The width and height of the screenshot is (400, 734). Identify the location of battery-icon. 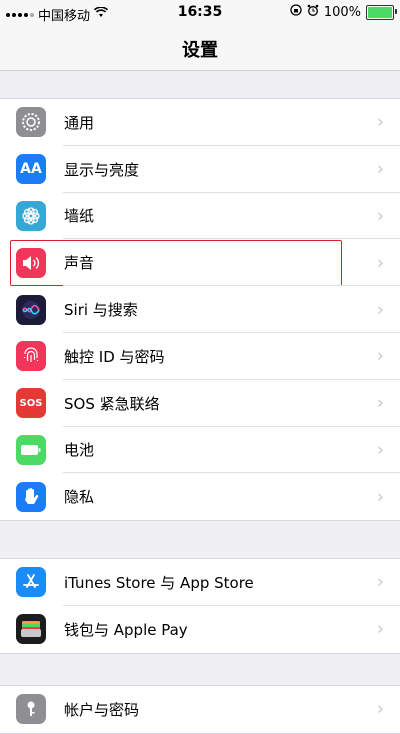
(31, 449).